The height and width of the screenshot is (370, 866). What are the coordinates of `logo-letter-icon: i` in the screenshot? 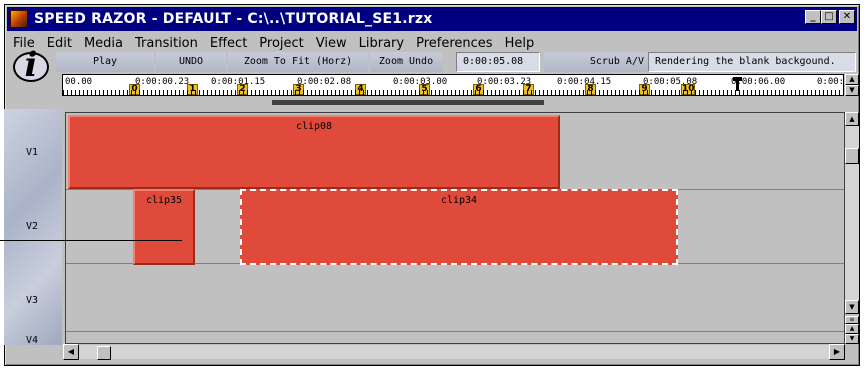 It's located at (31, 65).